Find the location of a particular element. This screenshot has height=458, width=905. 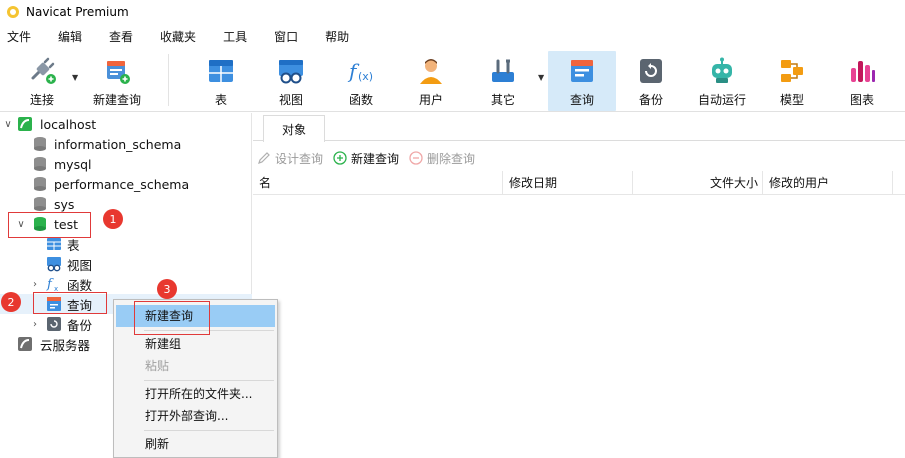

navicat-logo-icon is located at coordinates (13, 12).